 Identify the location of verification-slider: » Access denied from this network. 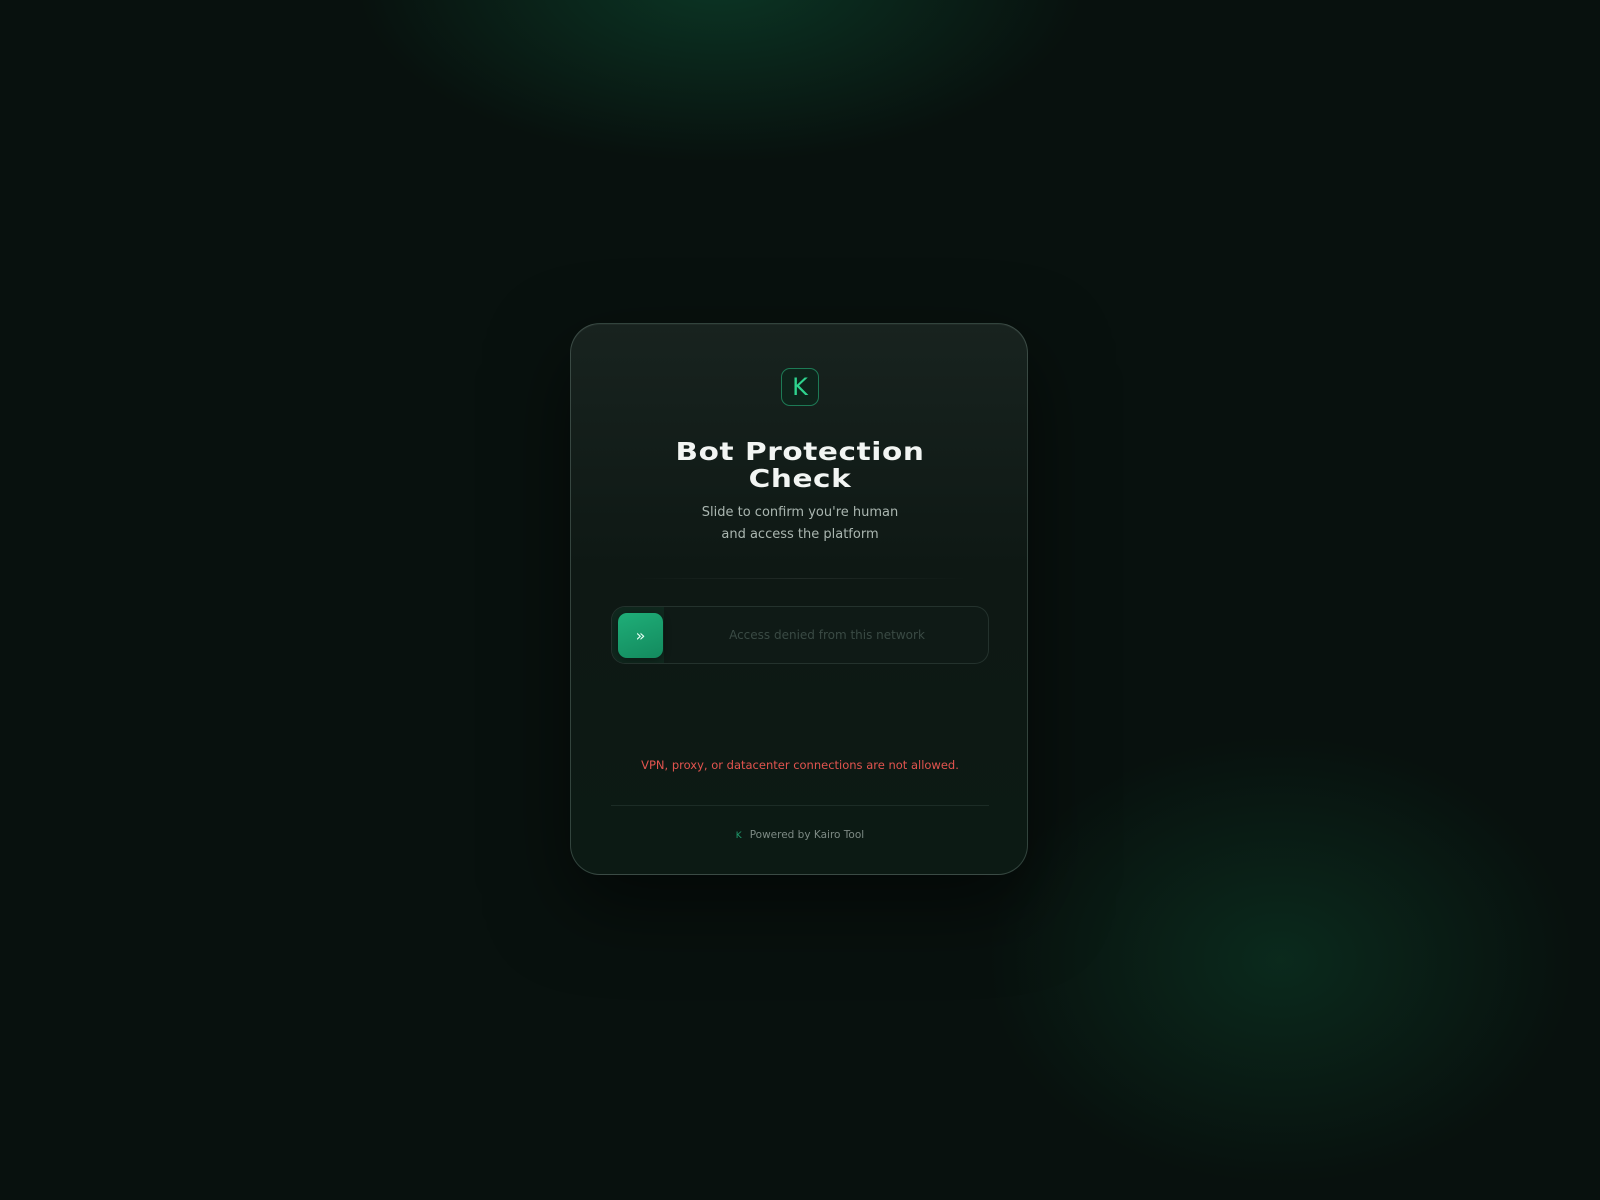
(800, 635).